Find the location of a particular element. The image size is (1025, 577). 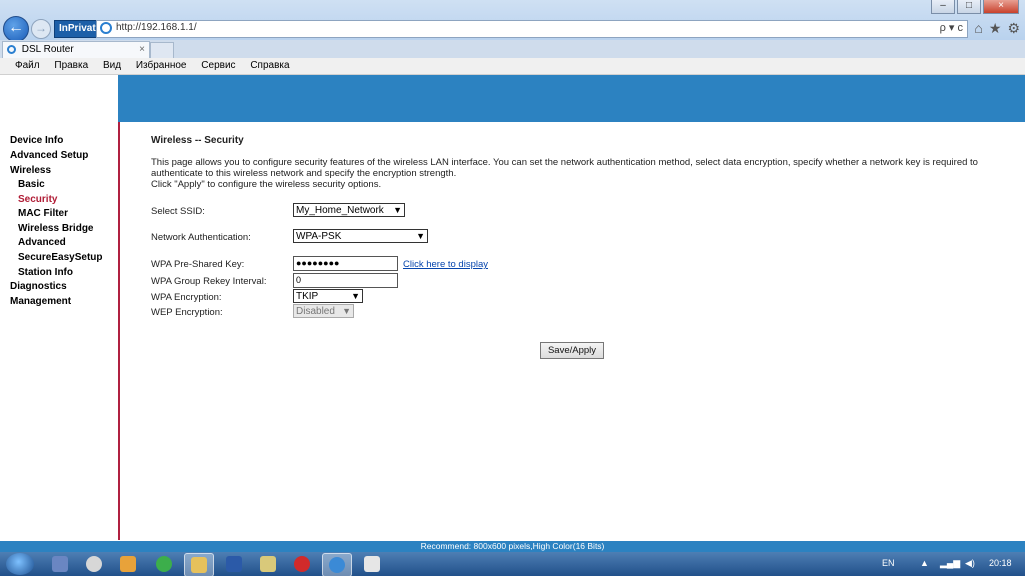

wep-encryption-label: WEP Encryption: is located at coordinates (187, 312).